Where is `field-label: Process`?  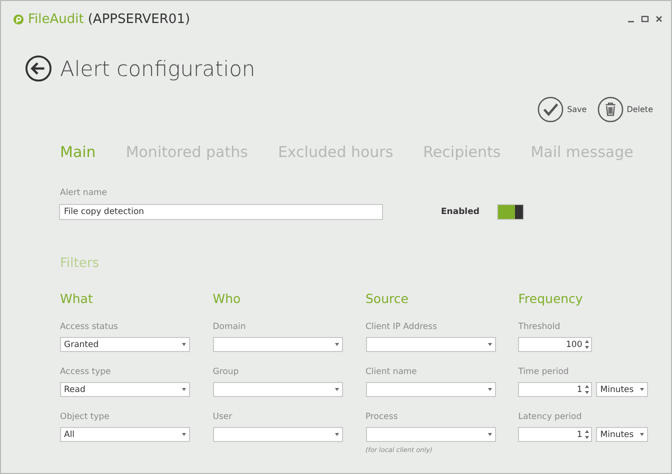 field-label: Process is located at coordinates (382, 417).